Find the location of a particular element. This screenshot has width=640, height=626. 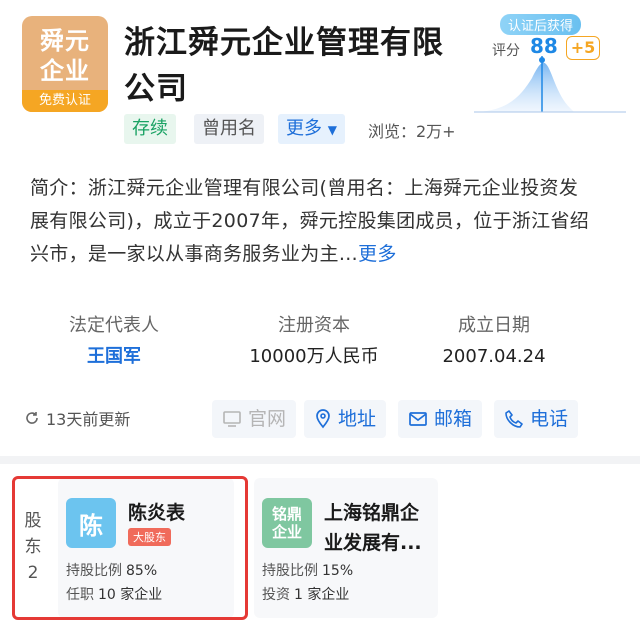

section-divider is located at coordinates (320, 460).